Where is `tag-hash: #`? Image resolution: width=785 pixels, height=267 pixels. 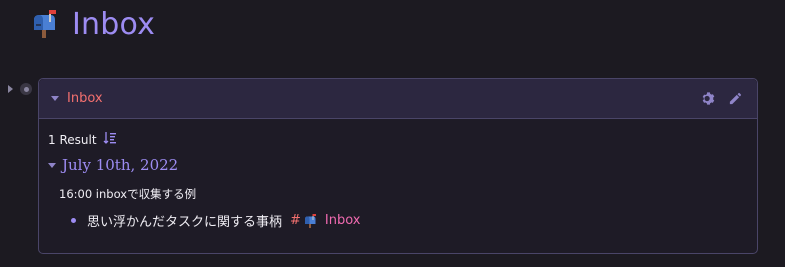
tag-hash: # is located at coordinates (295, 220).